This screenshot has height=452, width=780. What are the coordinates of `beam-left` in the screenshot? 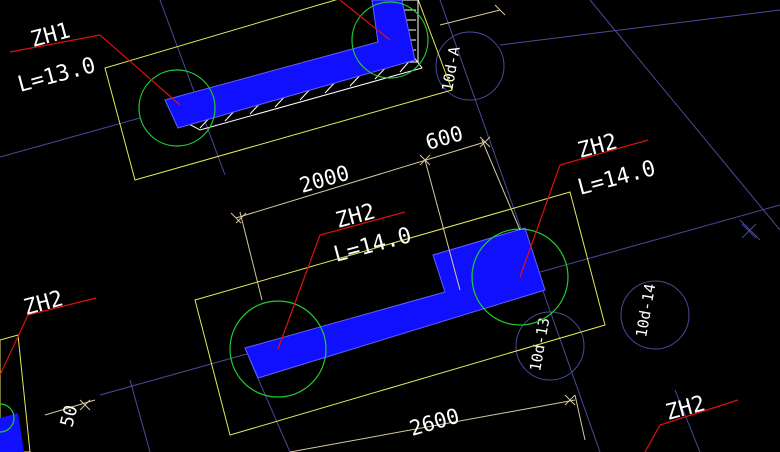 It's located at (12, 432).